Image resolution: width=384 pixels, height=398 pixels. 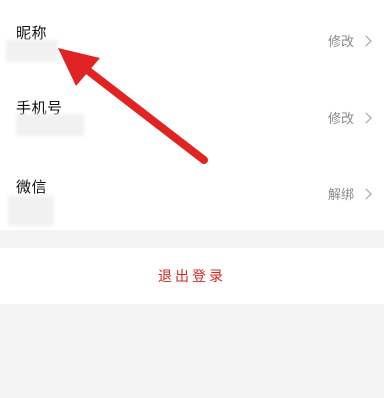 I want to click on logout-button: 退出登录, so click(x=192, y=276).